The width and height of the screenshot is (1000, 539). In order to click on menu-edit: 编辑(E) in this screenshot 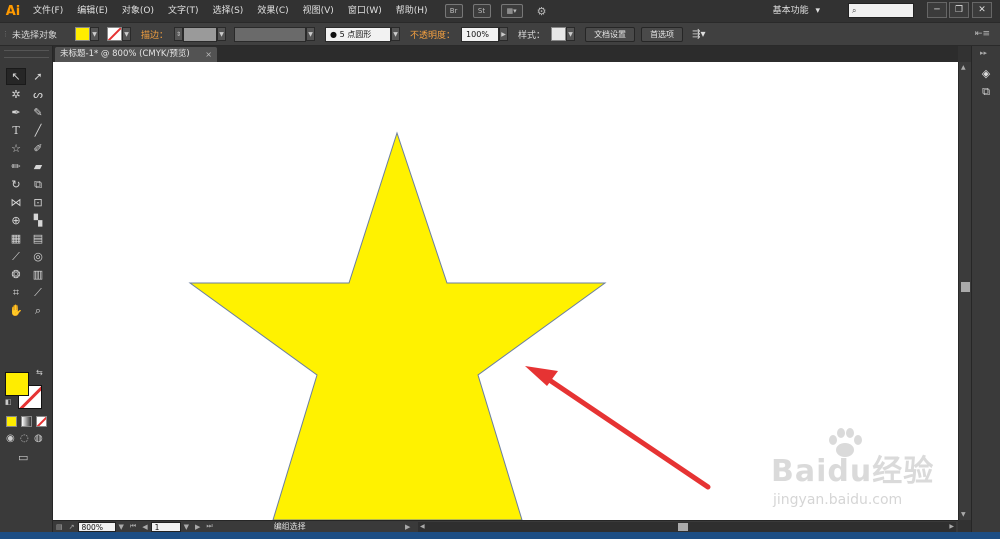, I will do `click(92, 11)`.